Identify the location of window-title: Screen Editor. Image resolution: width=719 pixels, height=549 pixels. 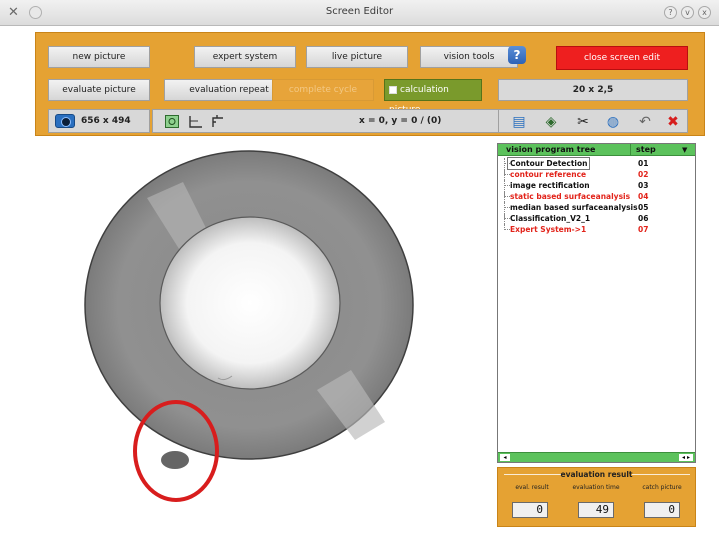
(359, 11).